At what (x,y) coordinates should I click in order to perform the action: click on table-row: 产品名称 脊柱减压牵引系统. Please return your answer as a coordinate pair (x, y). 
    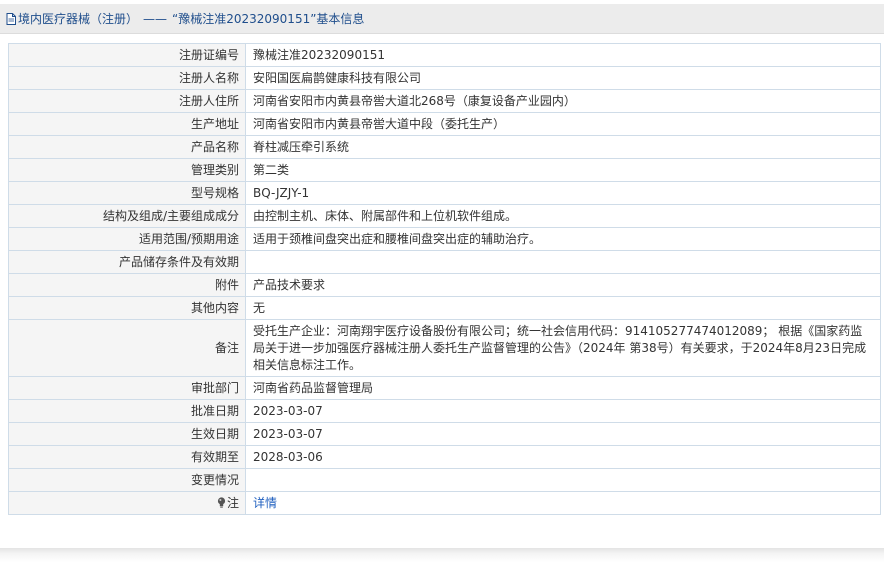
    Looking at the image, I should click on (444, 147).